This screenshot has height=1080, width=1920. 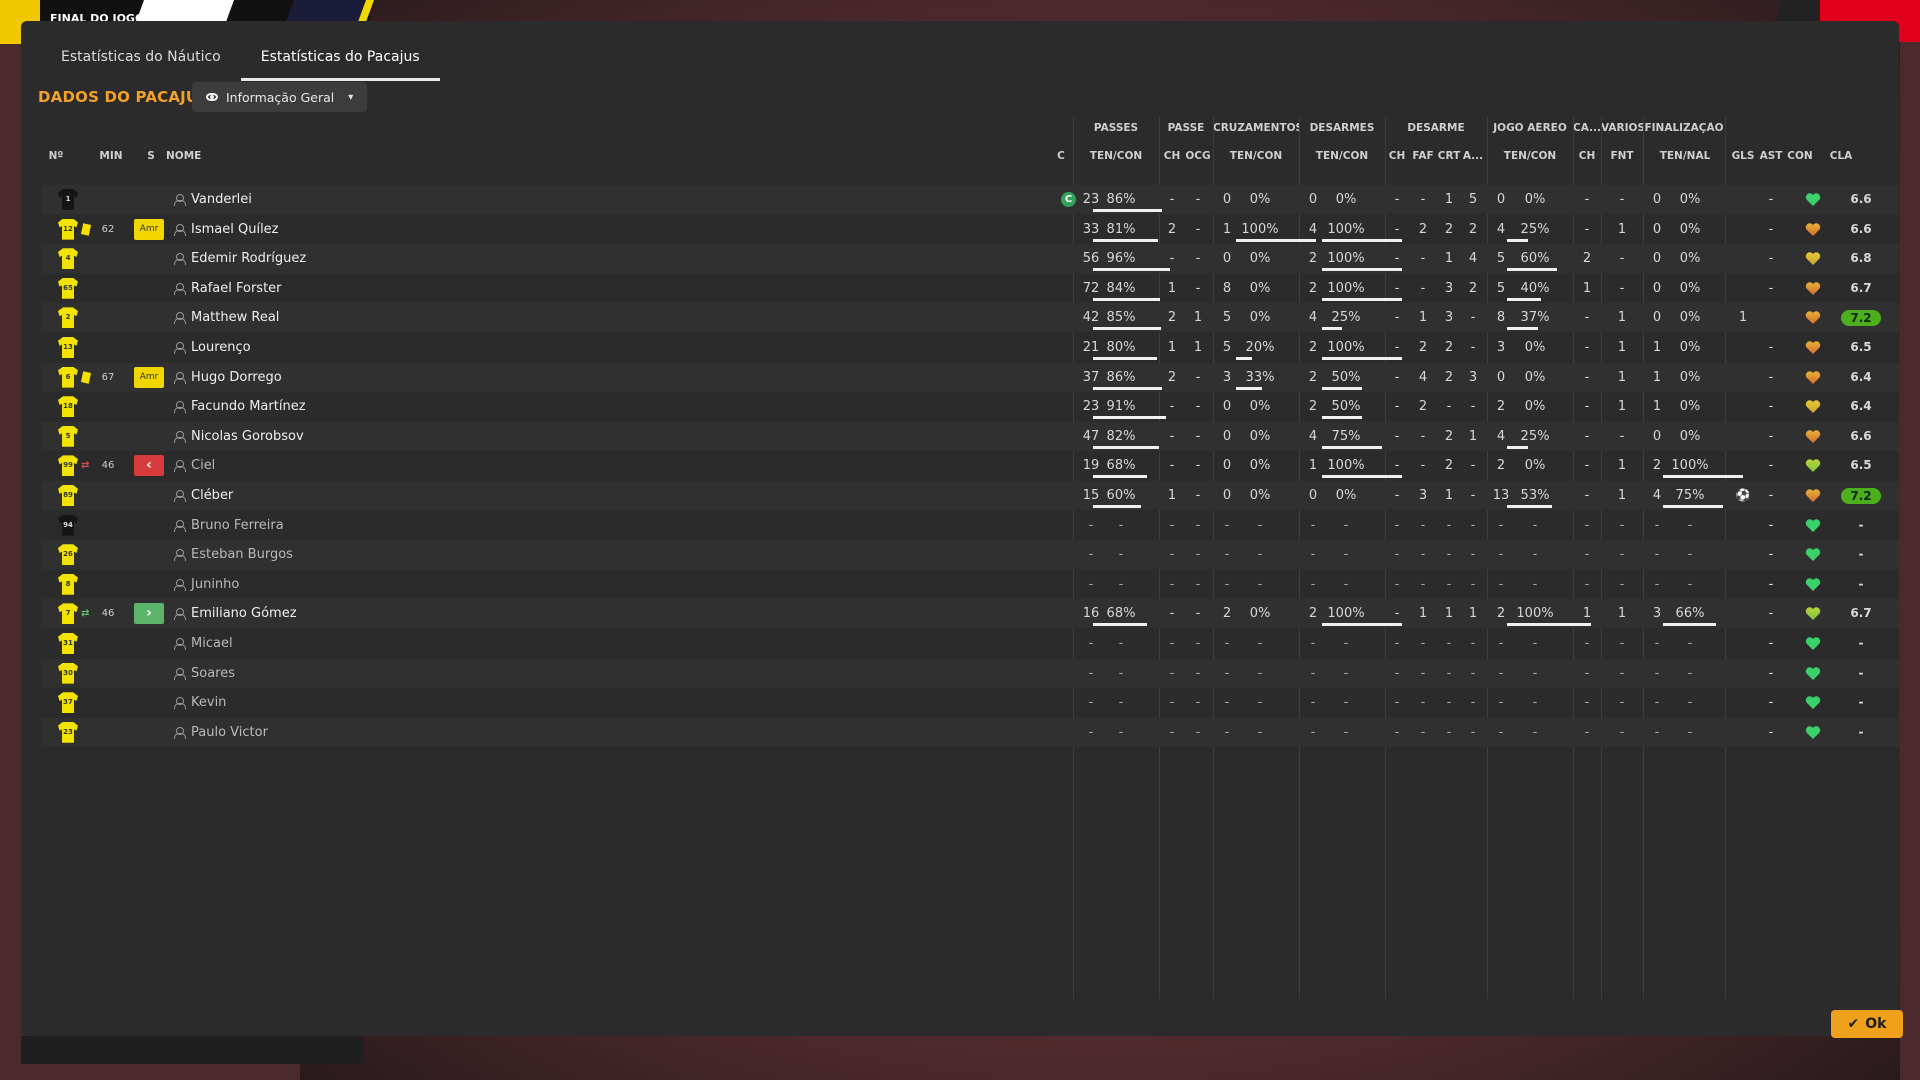 What do you see at coordinates (341, 199) in the screenshot?
I see `player-name: Vanderlei` at bounding box center [341, 199].